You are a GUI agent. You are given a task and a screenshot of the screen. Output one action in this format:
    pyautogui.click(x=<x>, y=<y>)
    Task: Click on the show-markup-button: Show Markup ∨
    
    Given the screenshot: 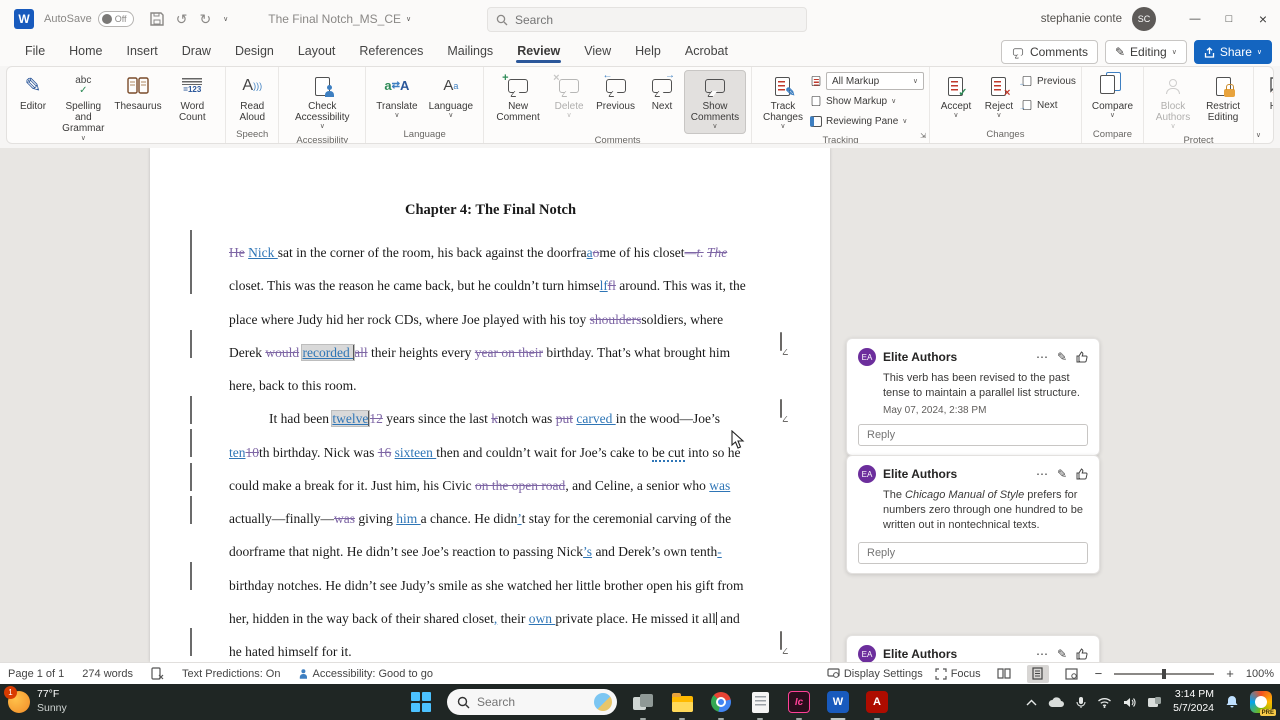 What is the action you would take?
    pyautogui.click(x=867, y=101)
    